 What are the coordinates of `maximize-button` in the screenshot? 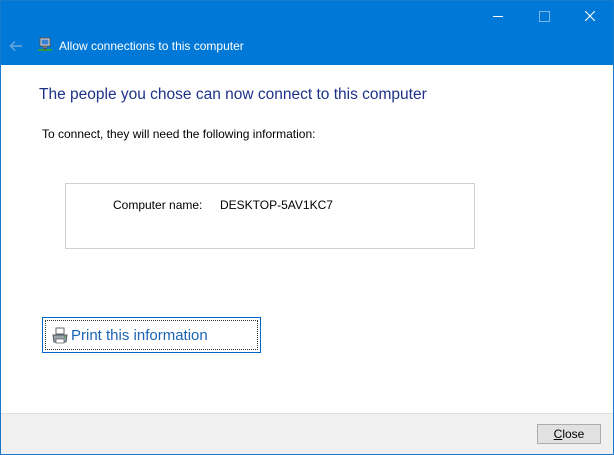 It's located at (544, 16).